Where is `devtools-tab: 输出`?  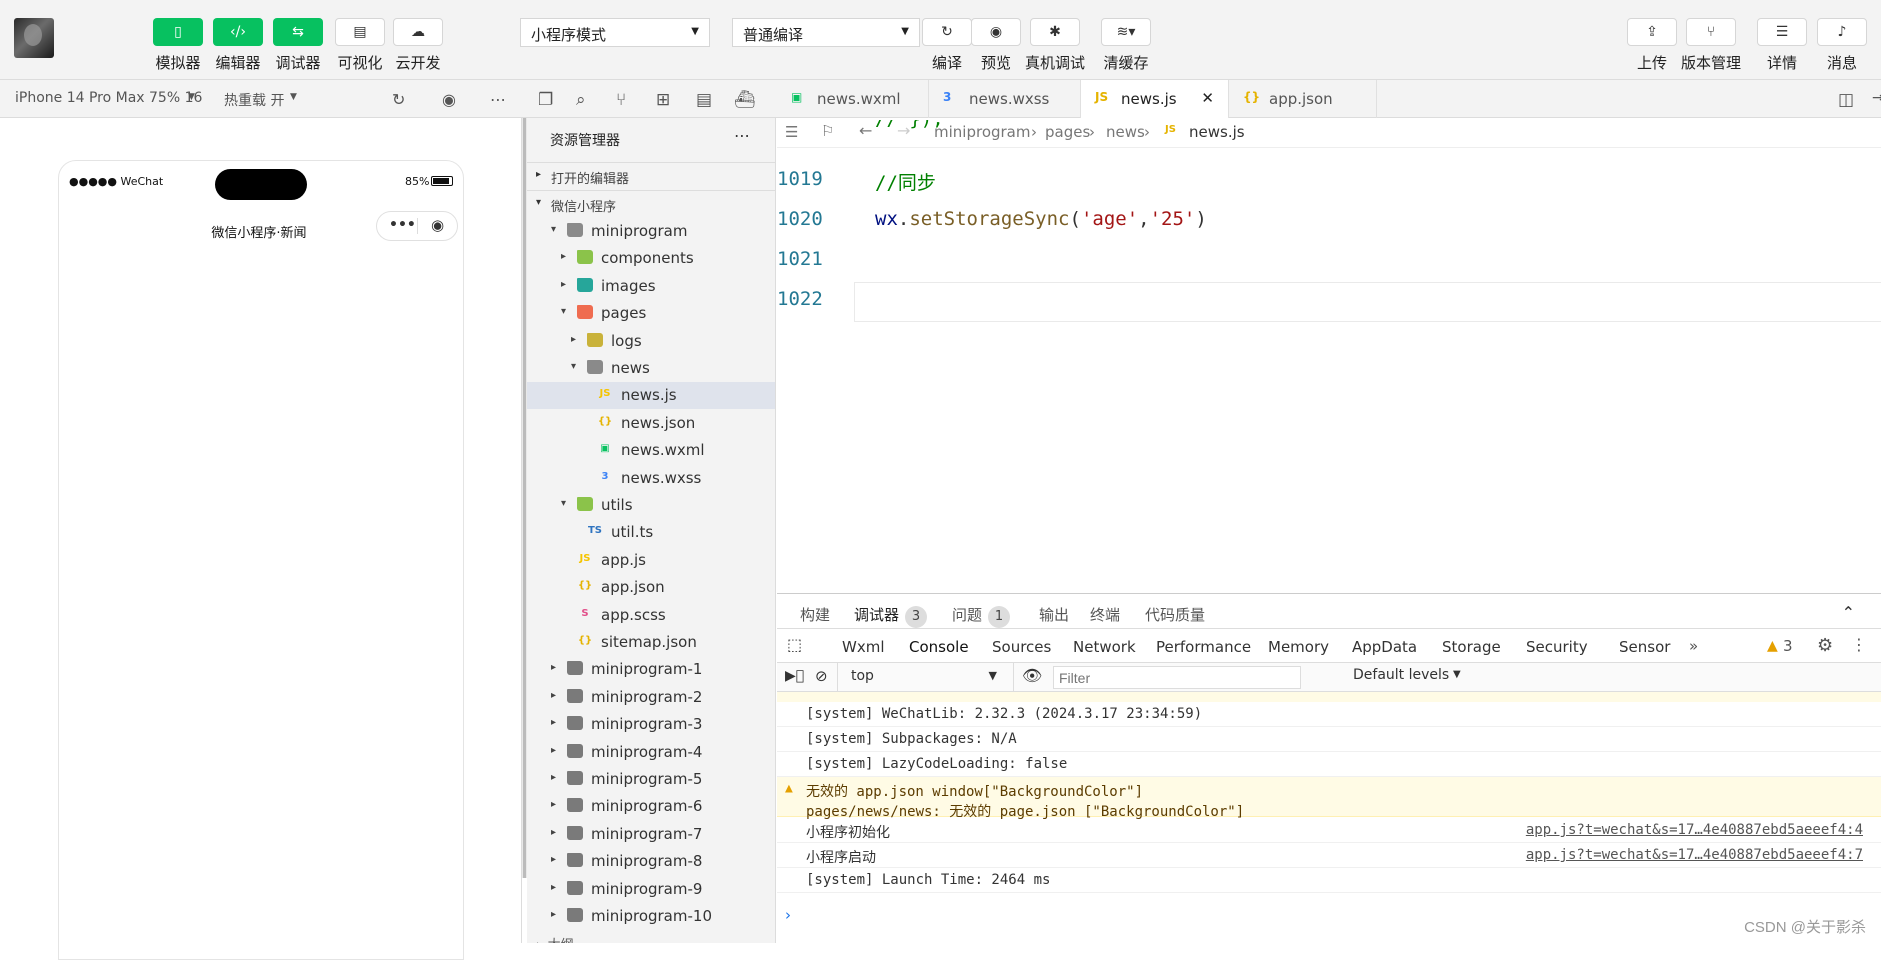
devtools-tab: 输出 is located at coordinates (1054, 614).